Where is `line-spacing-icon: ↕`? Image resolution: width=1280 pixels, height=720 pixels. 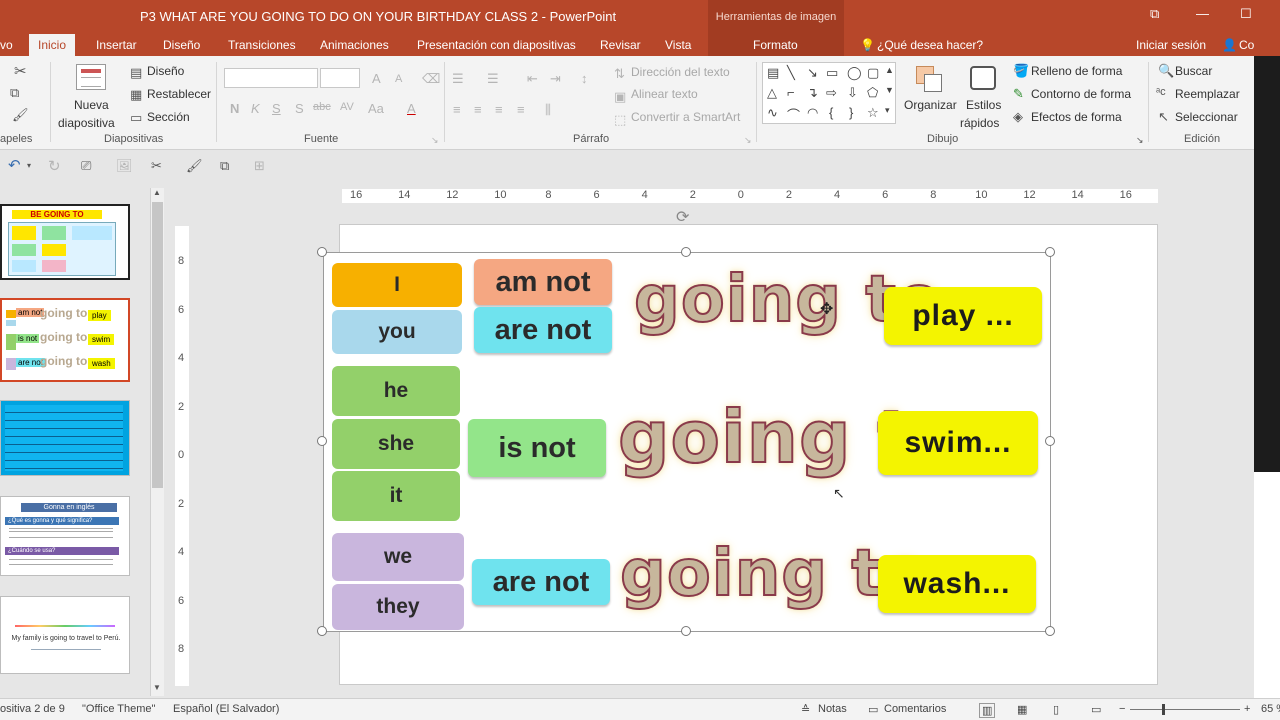
line-spacing-icon: ↕ is located at coordinates (584, 78).